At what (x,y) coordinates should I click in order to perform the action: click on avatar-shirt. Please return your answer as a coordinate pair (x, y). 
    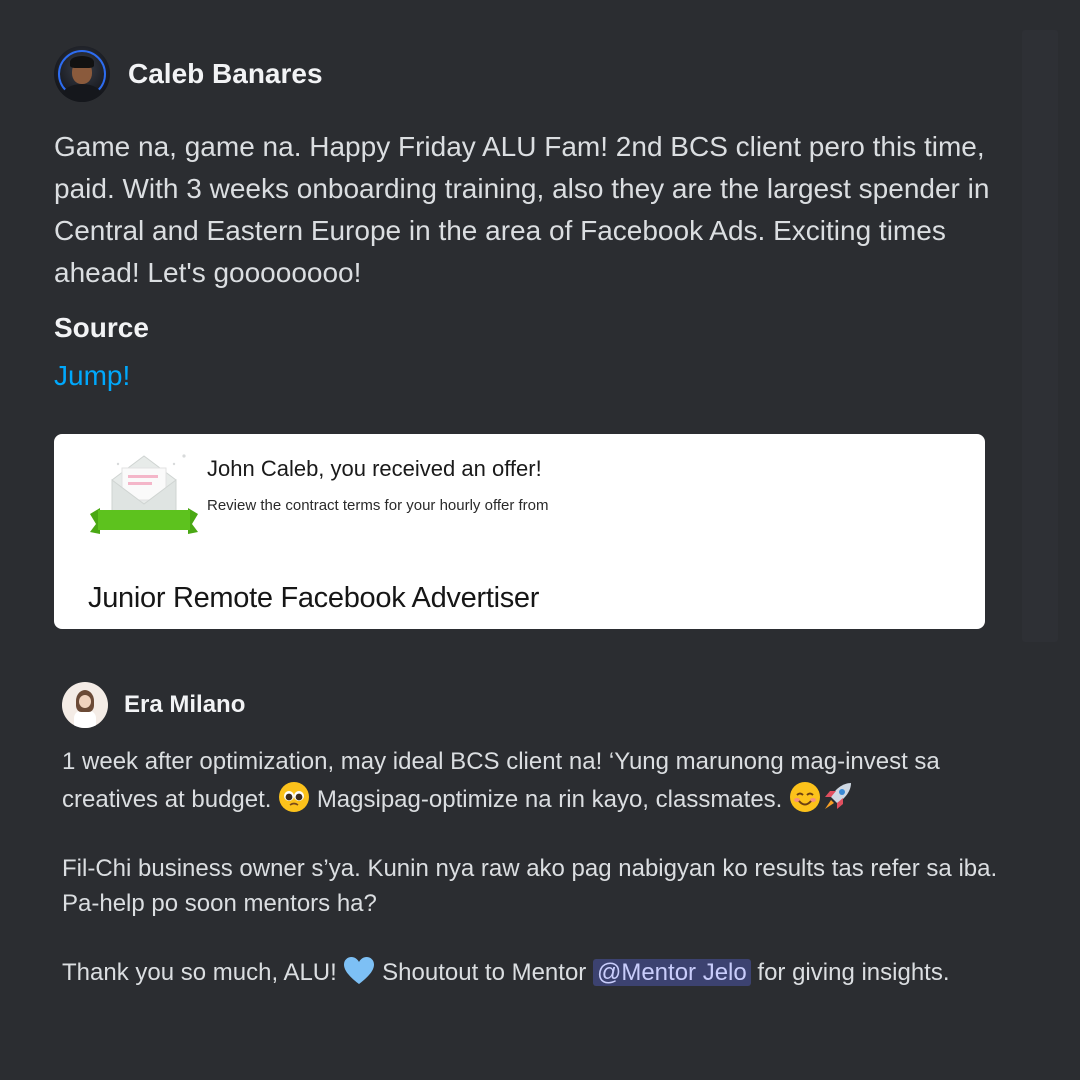
    Looking at the image, I should click on (82, 93).